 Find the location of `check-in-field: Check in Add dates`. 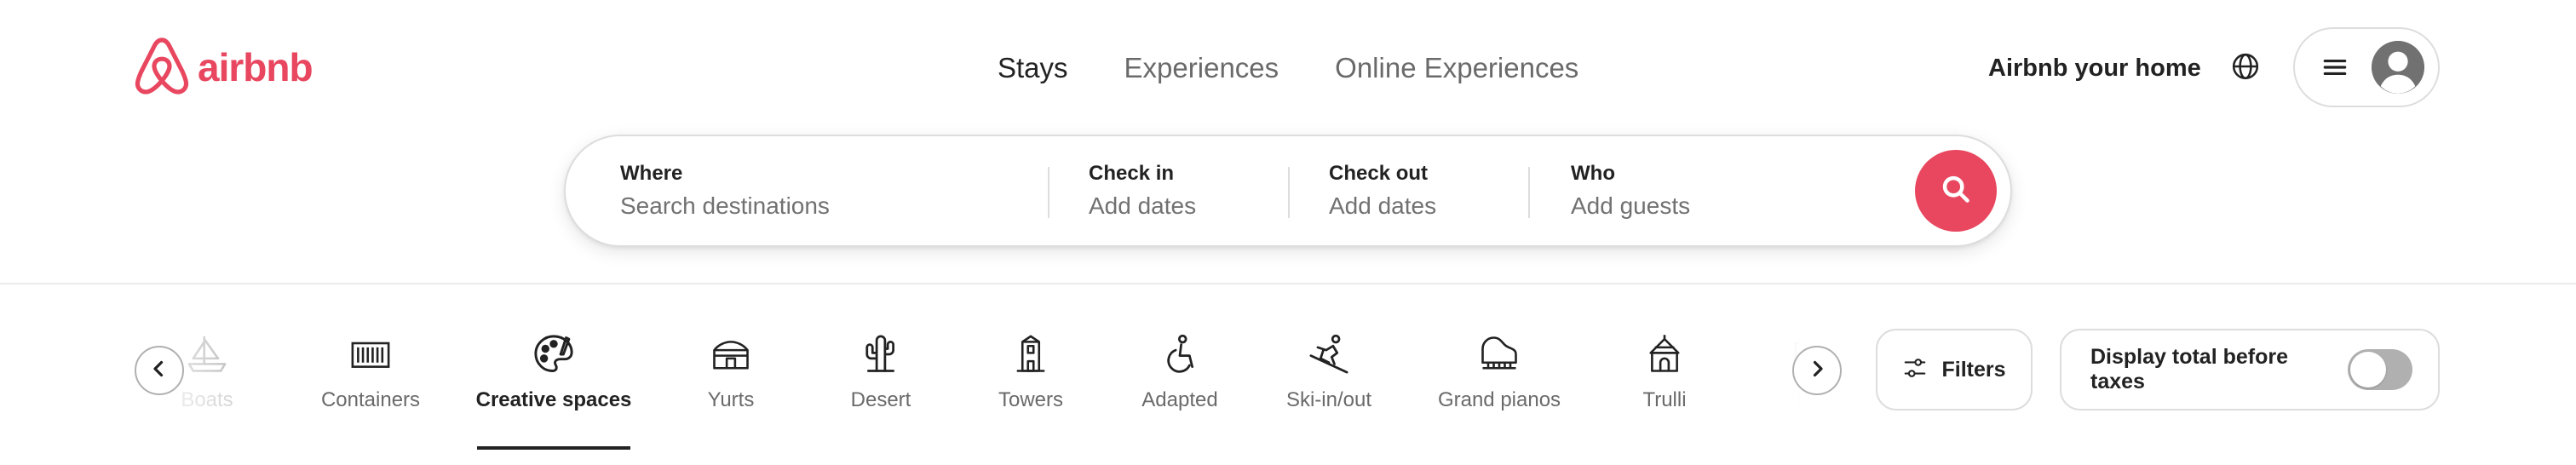

check-in-field: Check in Add dates is located at coordinates (1187, 190).